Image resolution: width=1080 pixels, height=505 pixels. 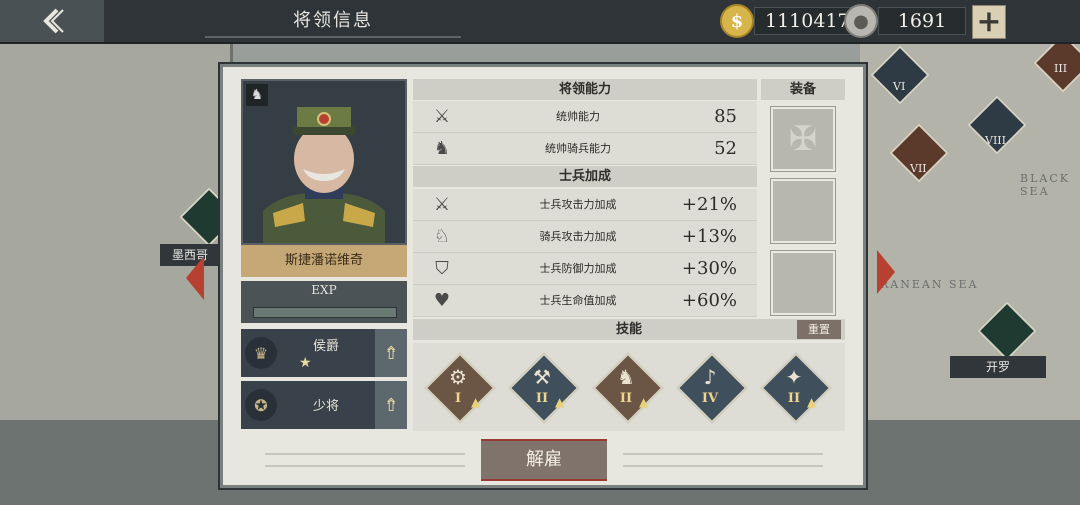 What do you see at coordinates (324, 290) in the screenshot?
I see `exp-label: EXP` at bounding box center [324, 290].